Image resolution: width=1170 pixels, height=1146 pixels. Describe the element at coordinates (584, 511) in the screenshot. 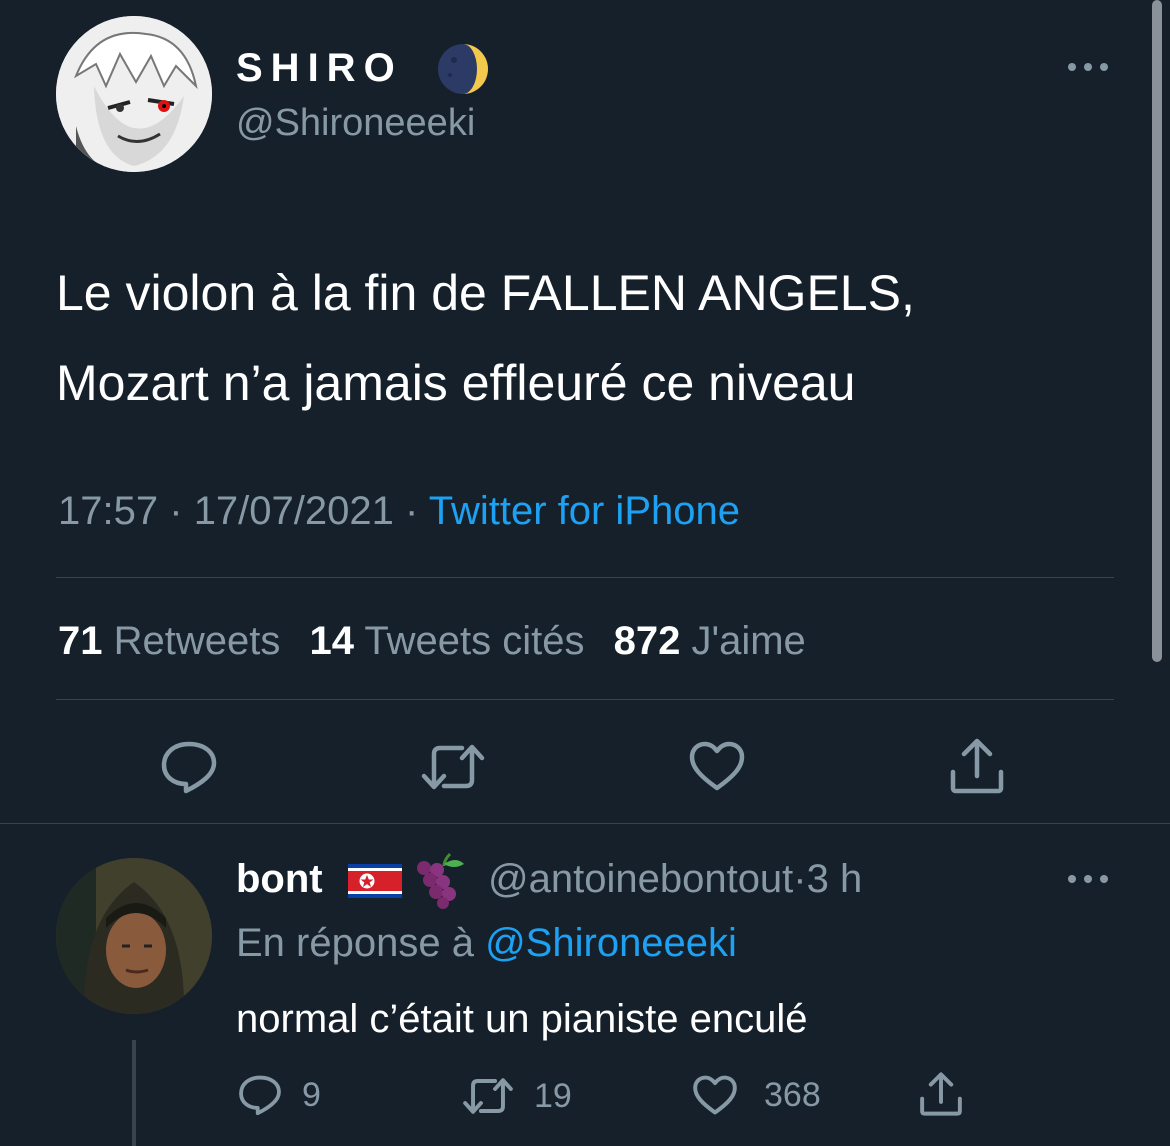

I see `tweet-source-link: Twitter for iPhone` at that location.